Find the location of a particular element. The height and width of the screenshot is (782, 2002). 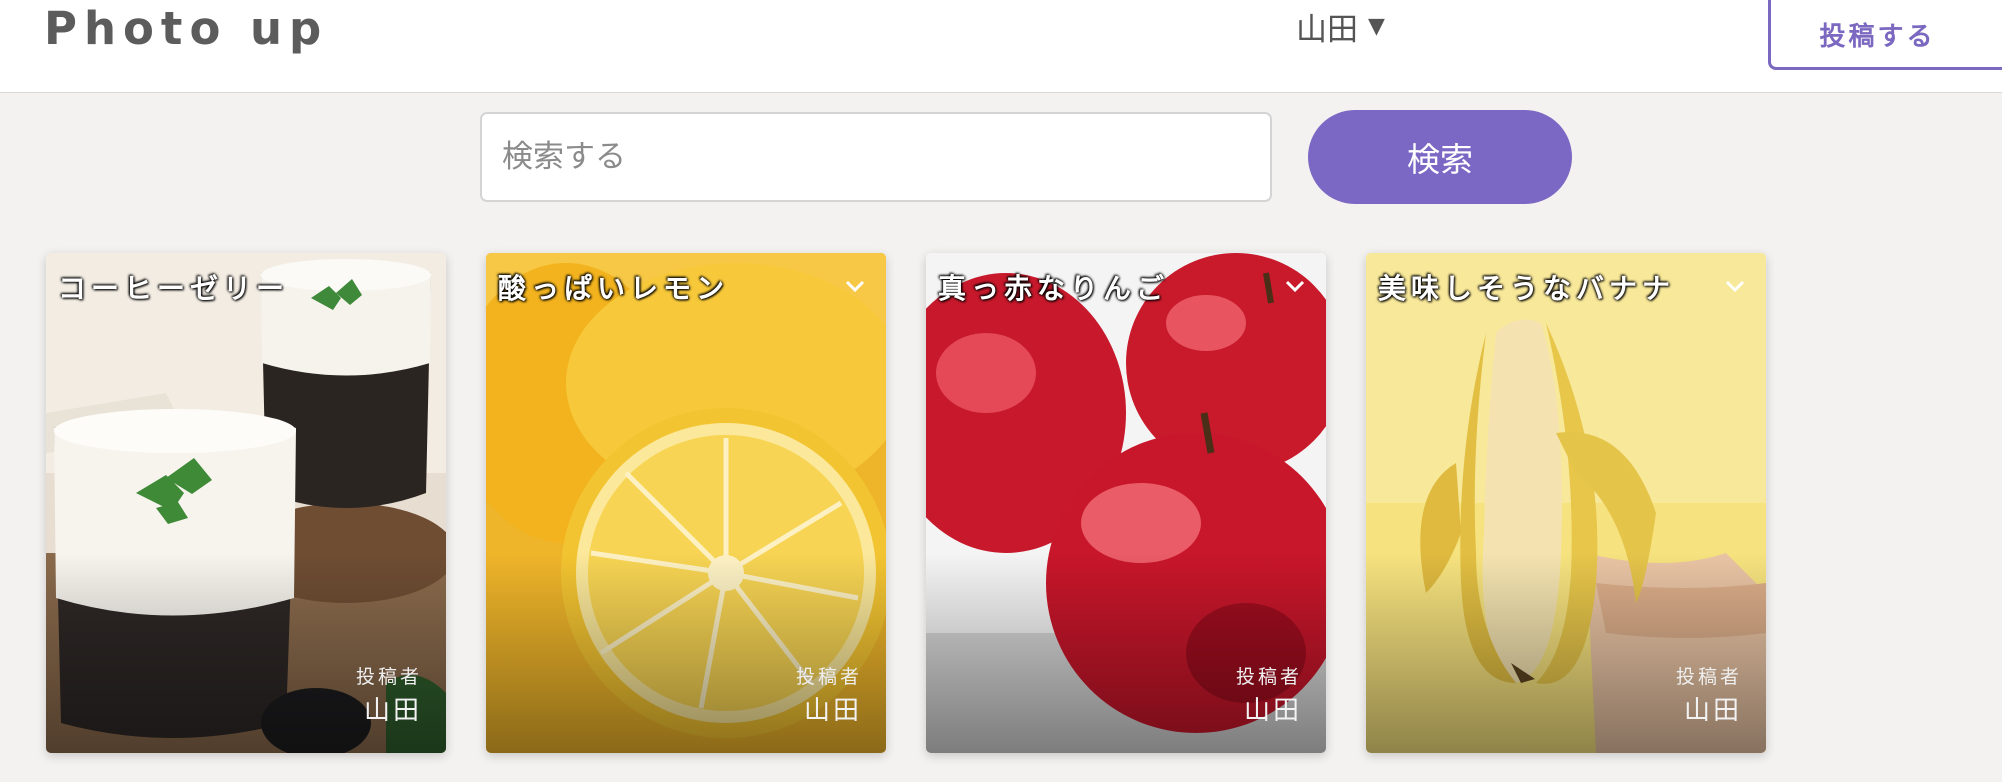

app-logo: Photo up is located at coordinates (186, 28).